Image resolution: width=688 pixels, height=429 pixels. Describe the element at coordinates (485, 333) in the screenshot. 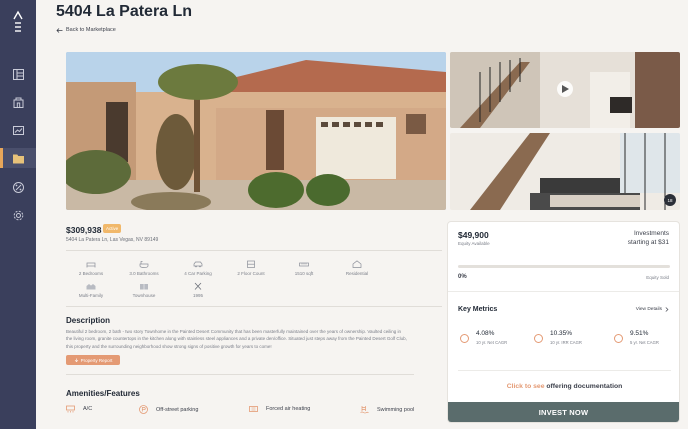

I see `metric-value: 4.08%` at that location.